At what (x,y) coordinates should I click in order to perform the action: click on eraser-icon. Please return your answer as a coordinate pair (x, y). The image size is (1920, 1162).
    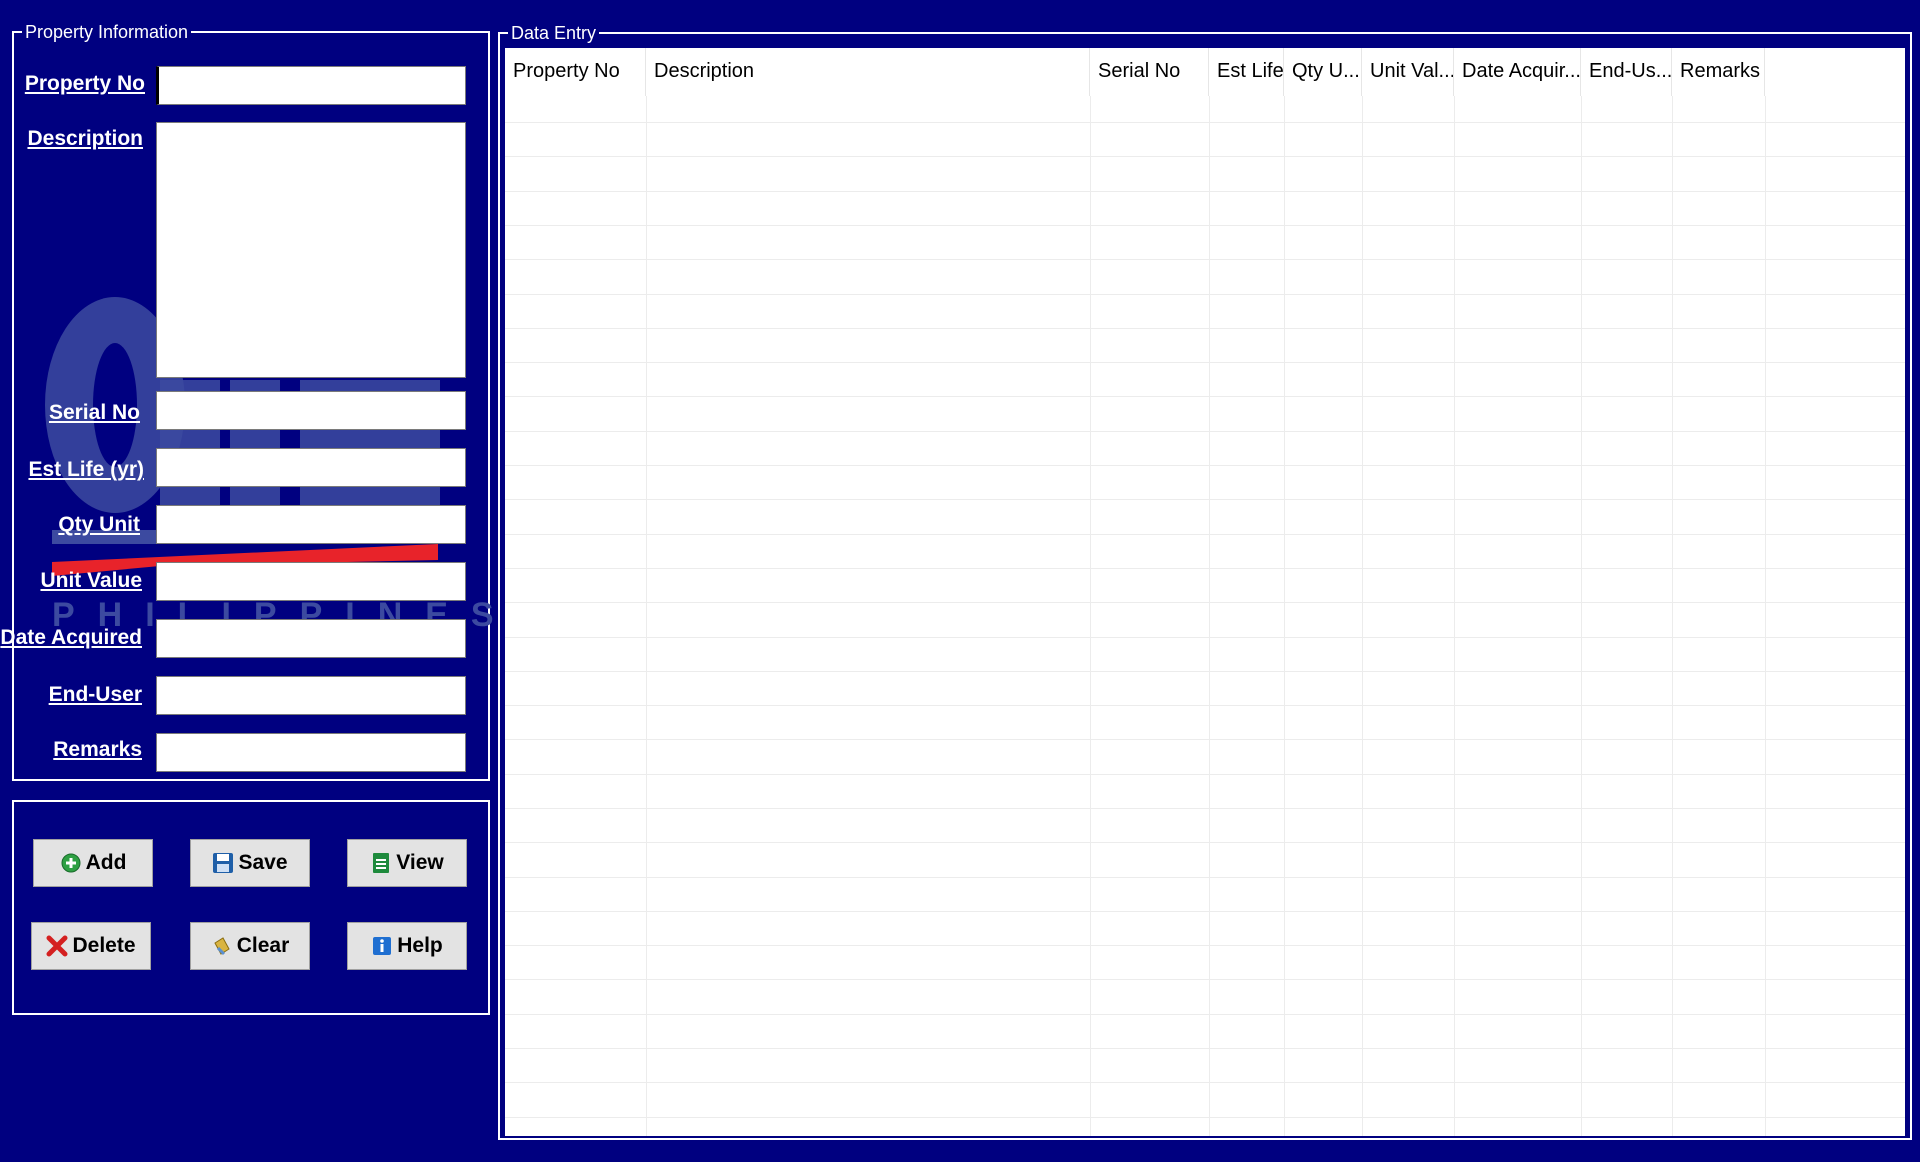
    Looking at the image, I should click on (222, 946).